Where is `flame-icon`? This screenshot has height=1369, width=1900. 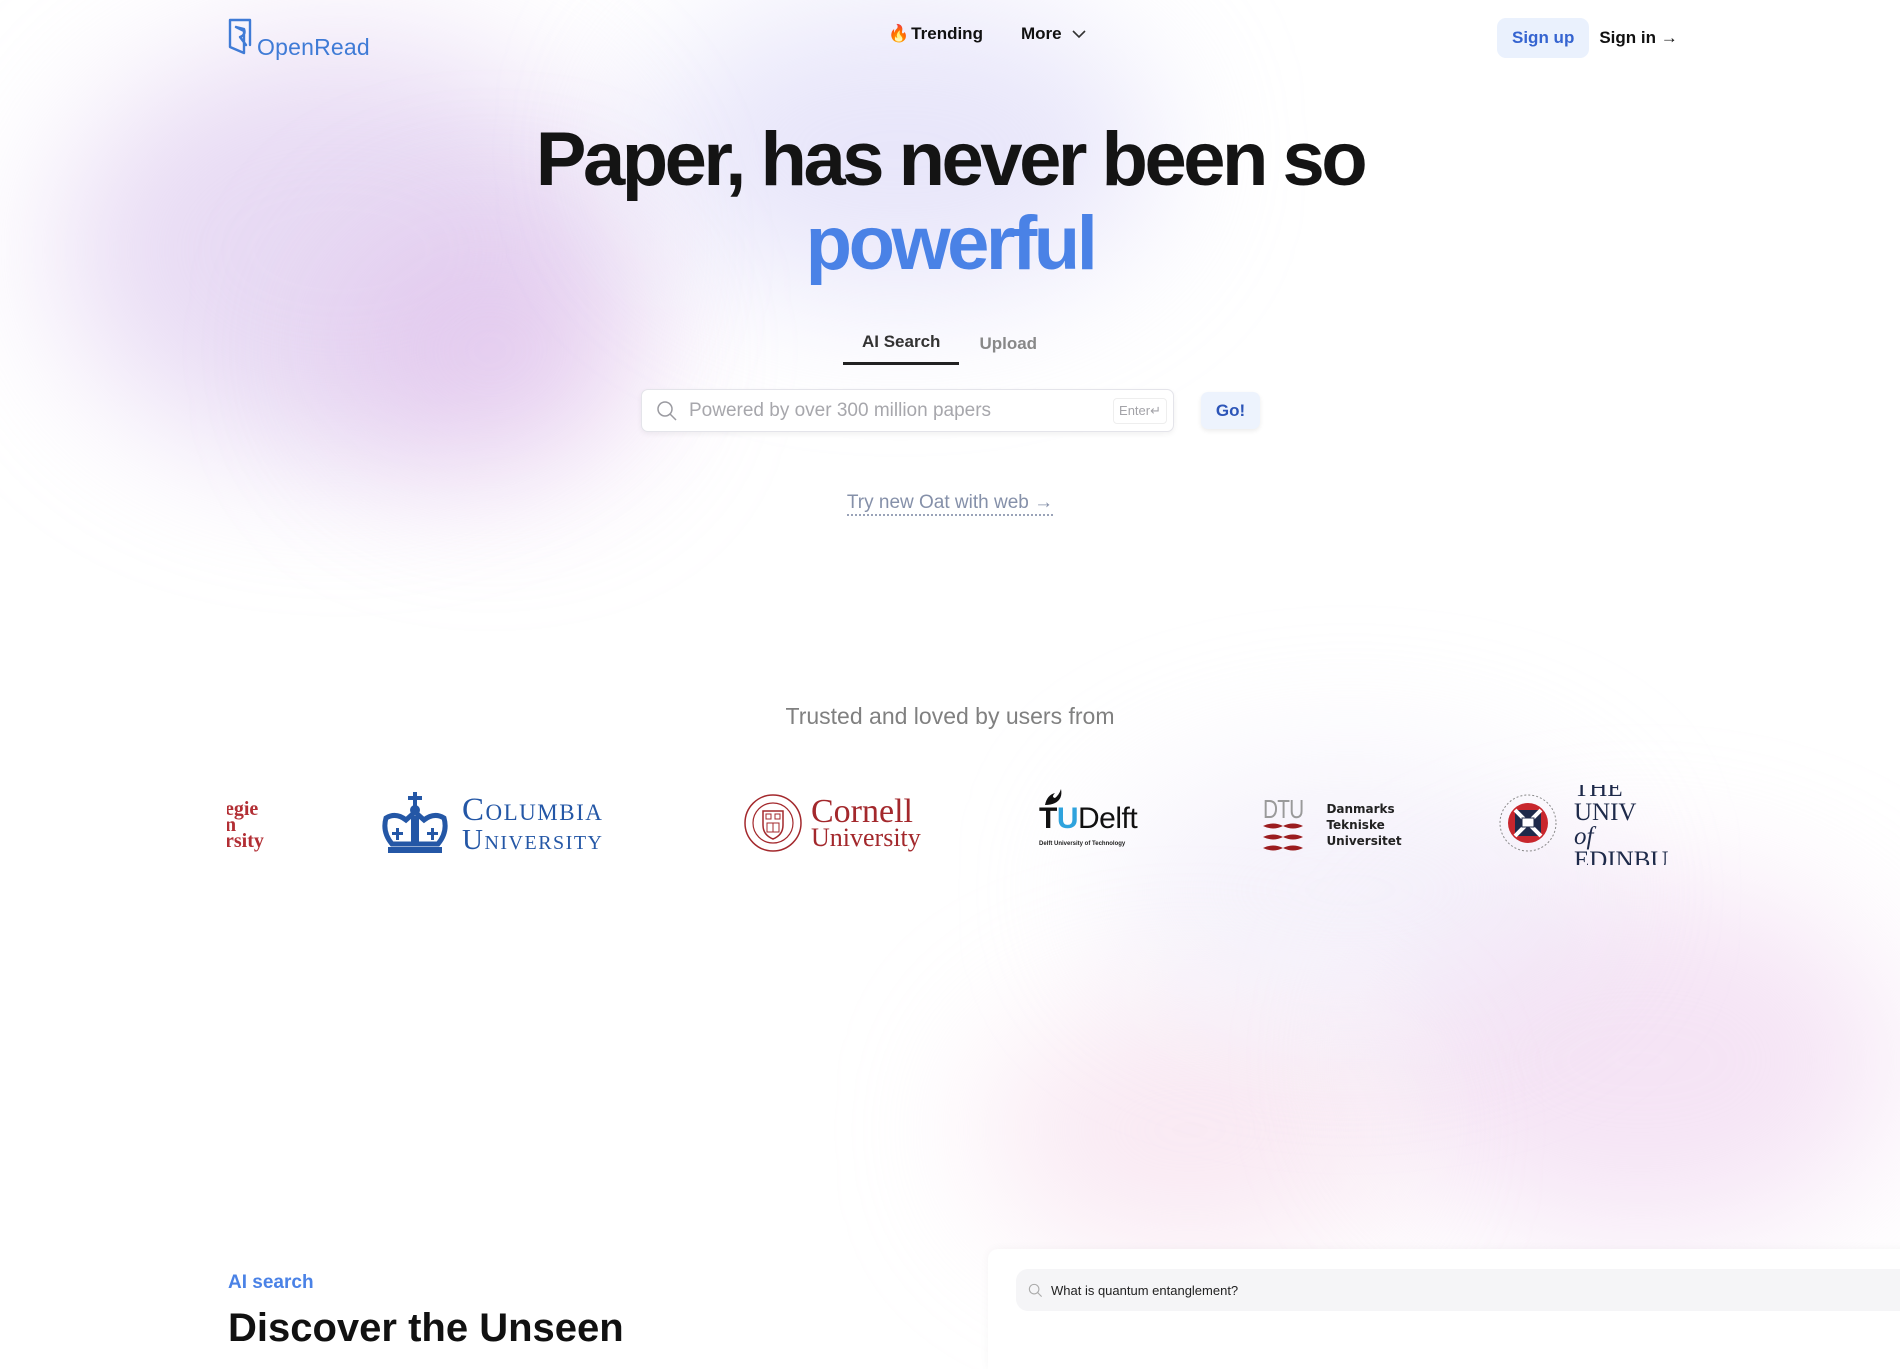
flame-icon is located at coordinates (1053, 797).